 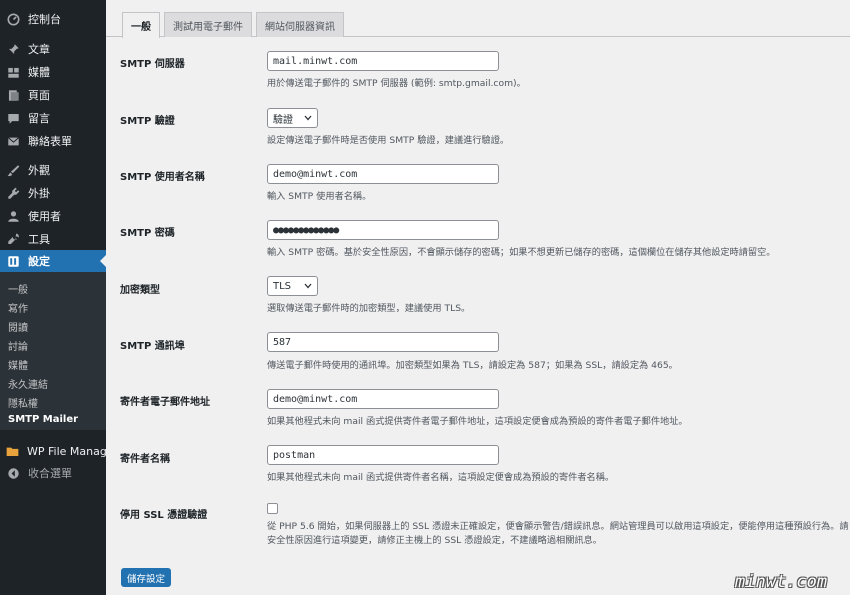 What do you see at coordinates (13, 118) in the screenshot?
I see `comment-icon` at bounding box center [13, 118].